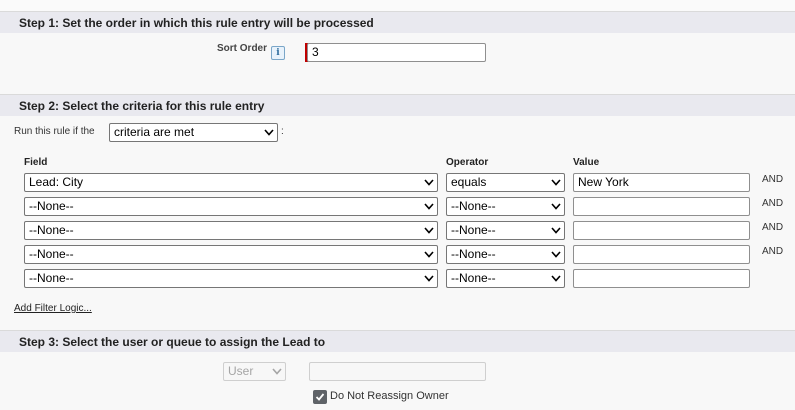 This screenshot has height=410, width=795. Describe the element at coordinates (154, 132) in the screenshot. I see `criteria-select-value: criteria are met` at that location.